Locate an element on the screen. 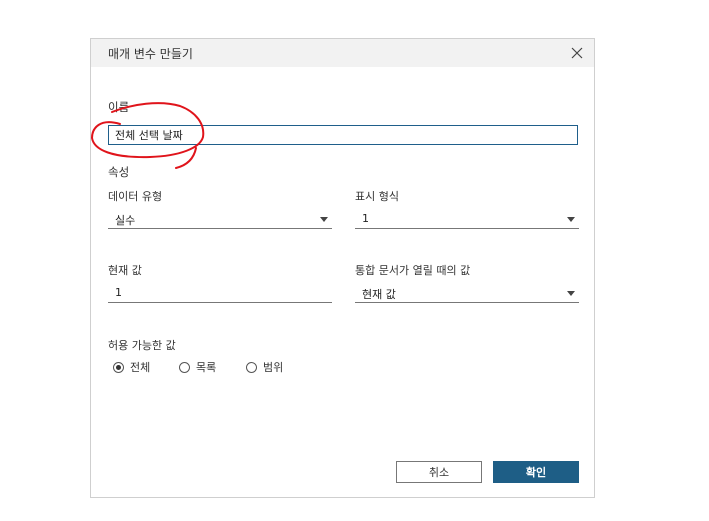 The image size is (709, 521). data-type-label: 데이터 유형 is located at coordinates (135, 196).